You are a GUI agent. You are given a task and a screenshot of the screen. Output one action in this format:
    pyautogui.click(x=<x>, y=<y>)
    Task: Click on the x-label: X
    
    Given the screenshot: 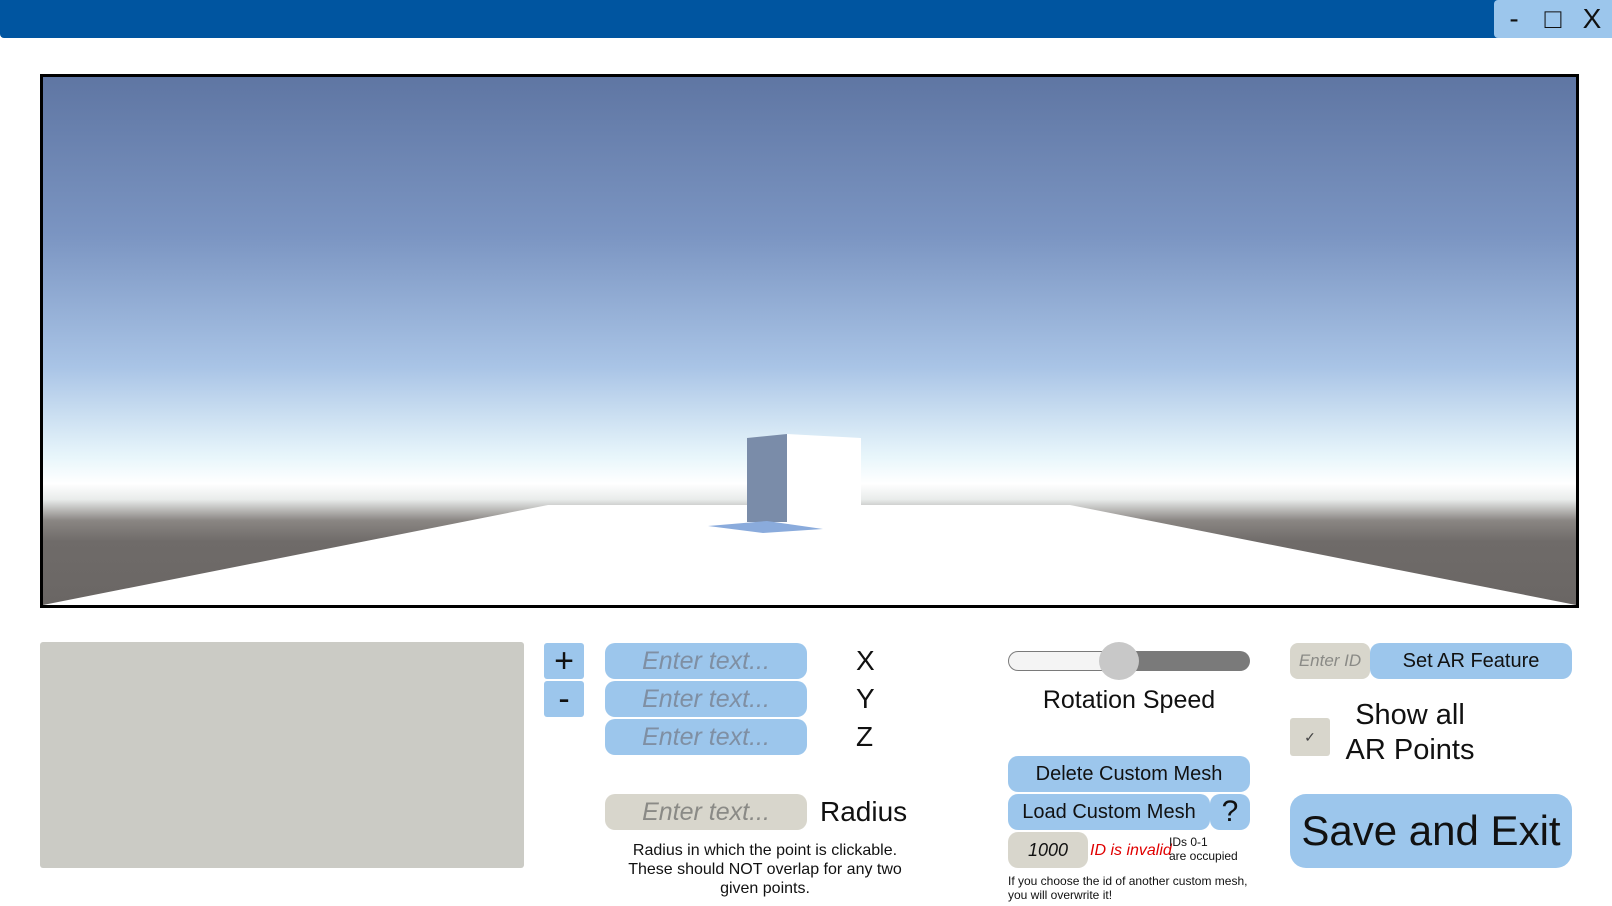 What is the action you would take?
    pyautogui.click(x=865, y=660)
    